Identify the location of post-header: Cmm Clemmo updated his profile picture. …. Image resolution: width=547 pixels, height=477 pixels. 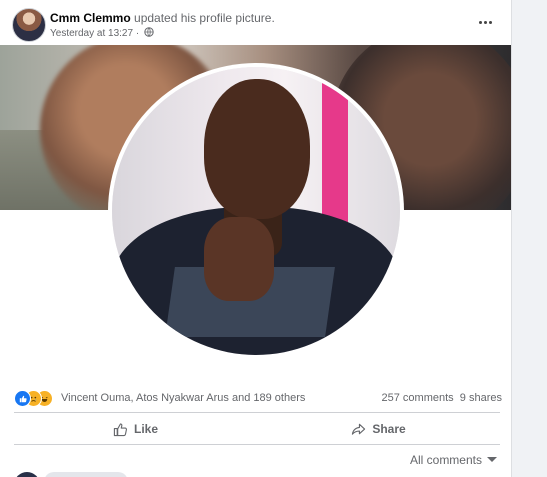
(257, 25).